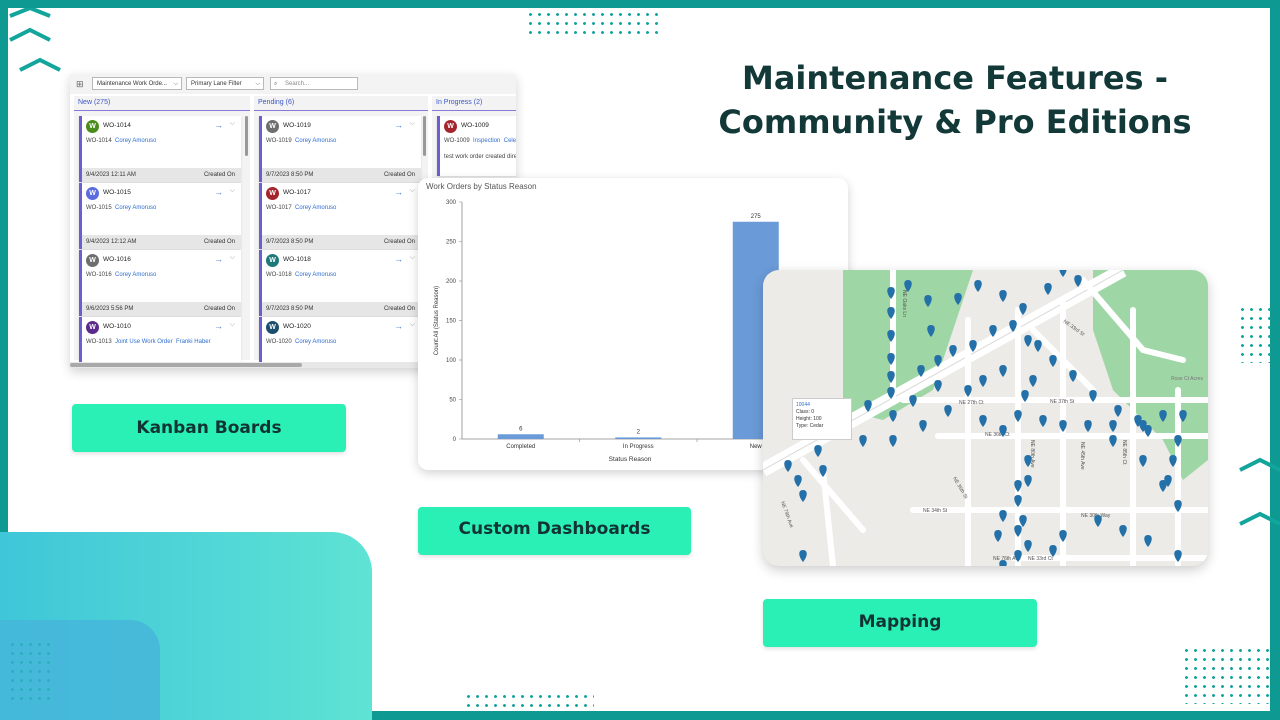 Image resolution: width=1280 pixels, height=720 pixels. What do you see at coordinates (900, 623) in the screenshot?
I see `mapping-label: Mapping` at bounding box center [900, 623].